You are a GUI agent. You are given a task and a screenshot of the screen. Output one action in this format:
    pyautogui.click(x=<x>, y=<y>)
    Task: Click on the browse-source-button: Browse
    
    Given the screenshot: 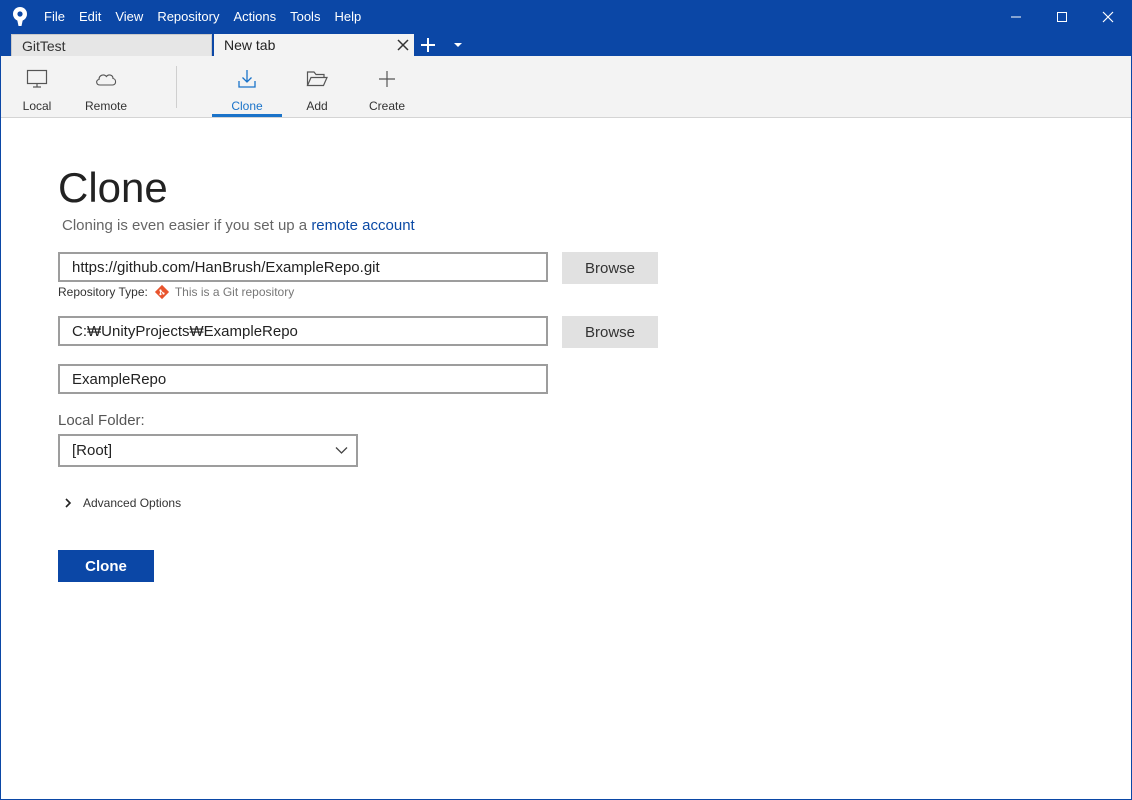 What is the action you would take?
    pyautogui.click(x=610, y=268)
    